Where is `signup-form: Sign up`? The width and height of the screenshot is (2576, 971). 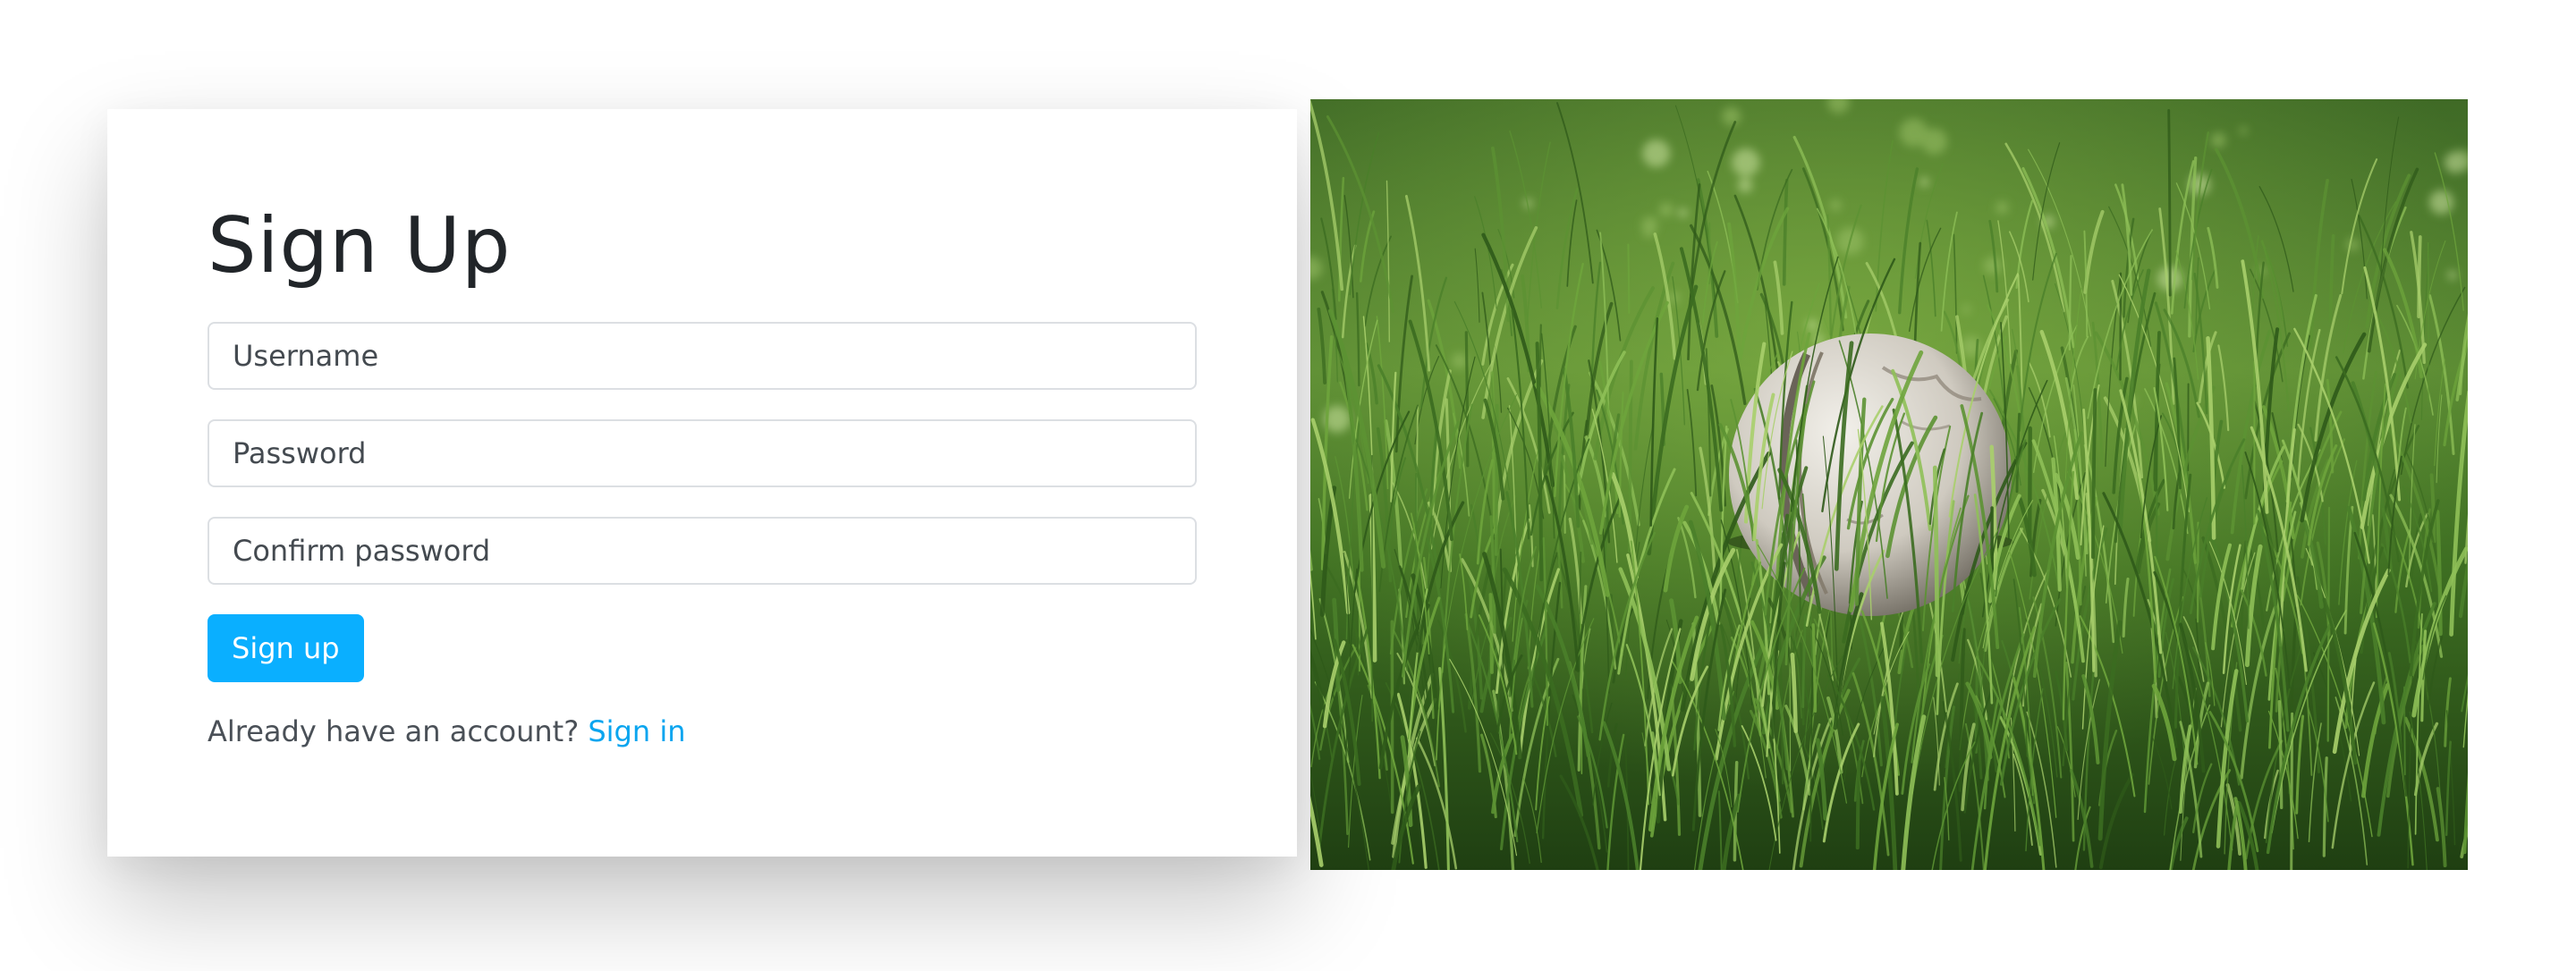 signup-form: Sign up is located at coordinates (702, 502).